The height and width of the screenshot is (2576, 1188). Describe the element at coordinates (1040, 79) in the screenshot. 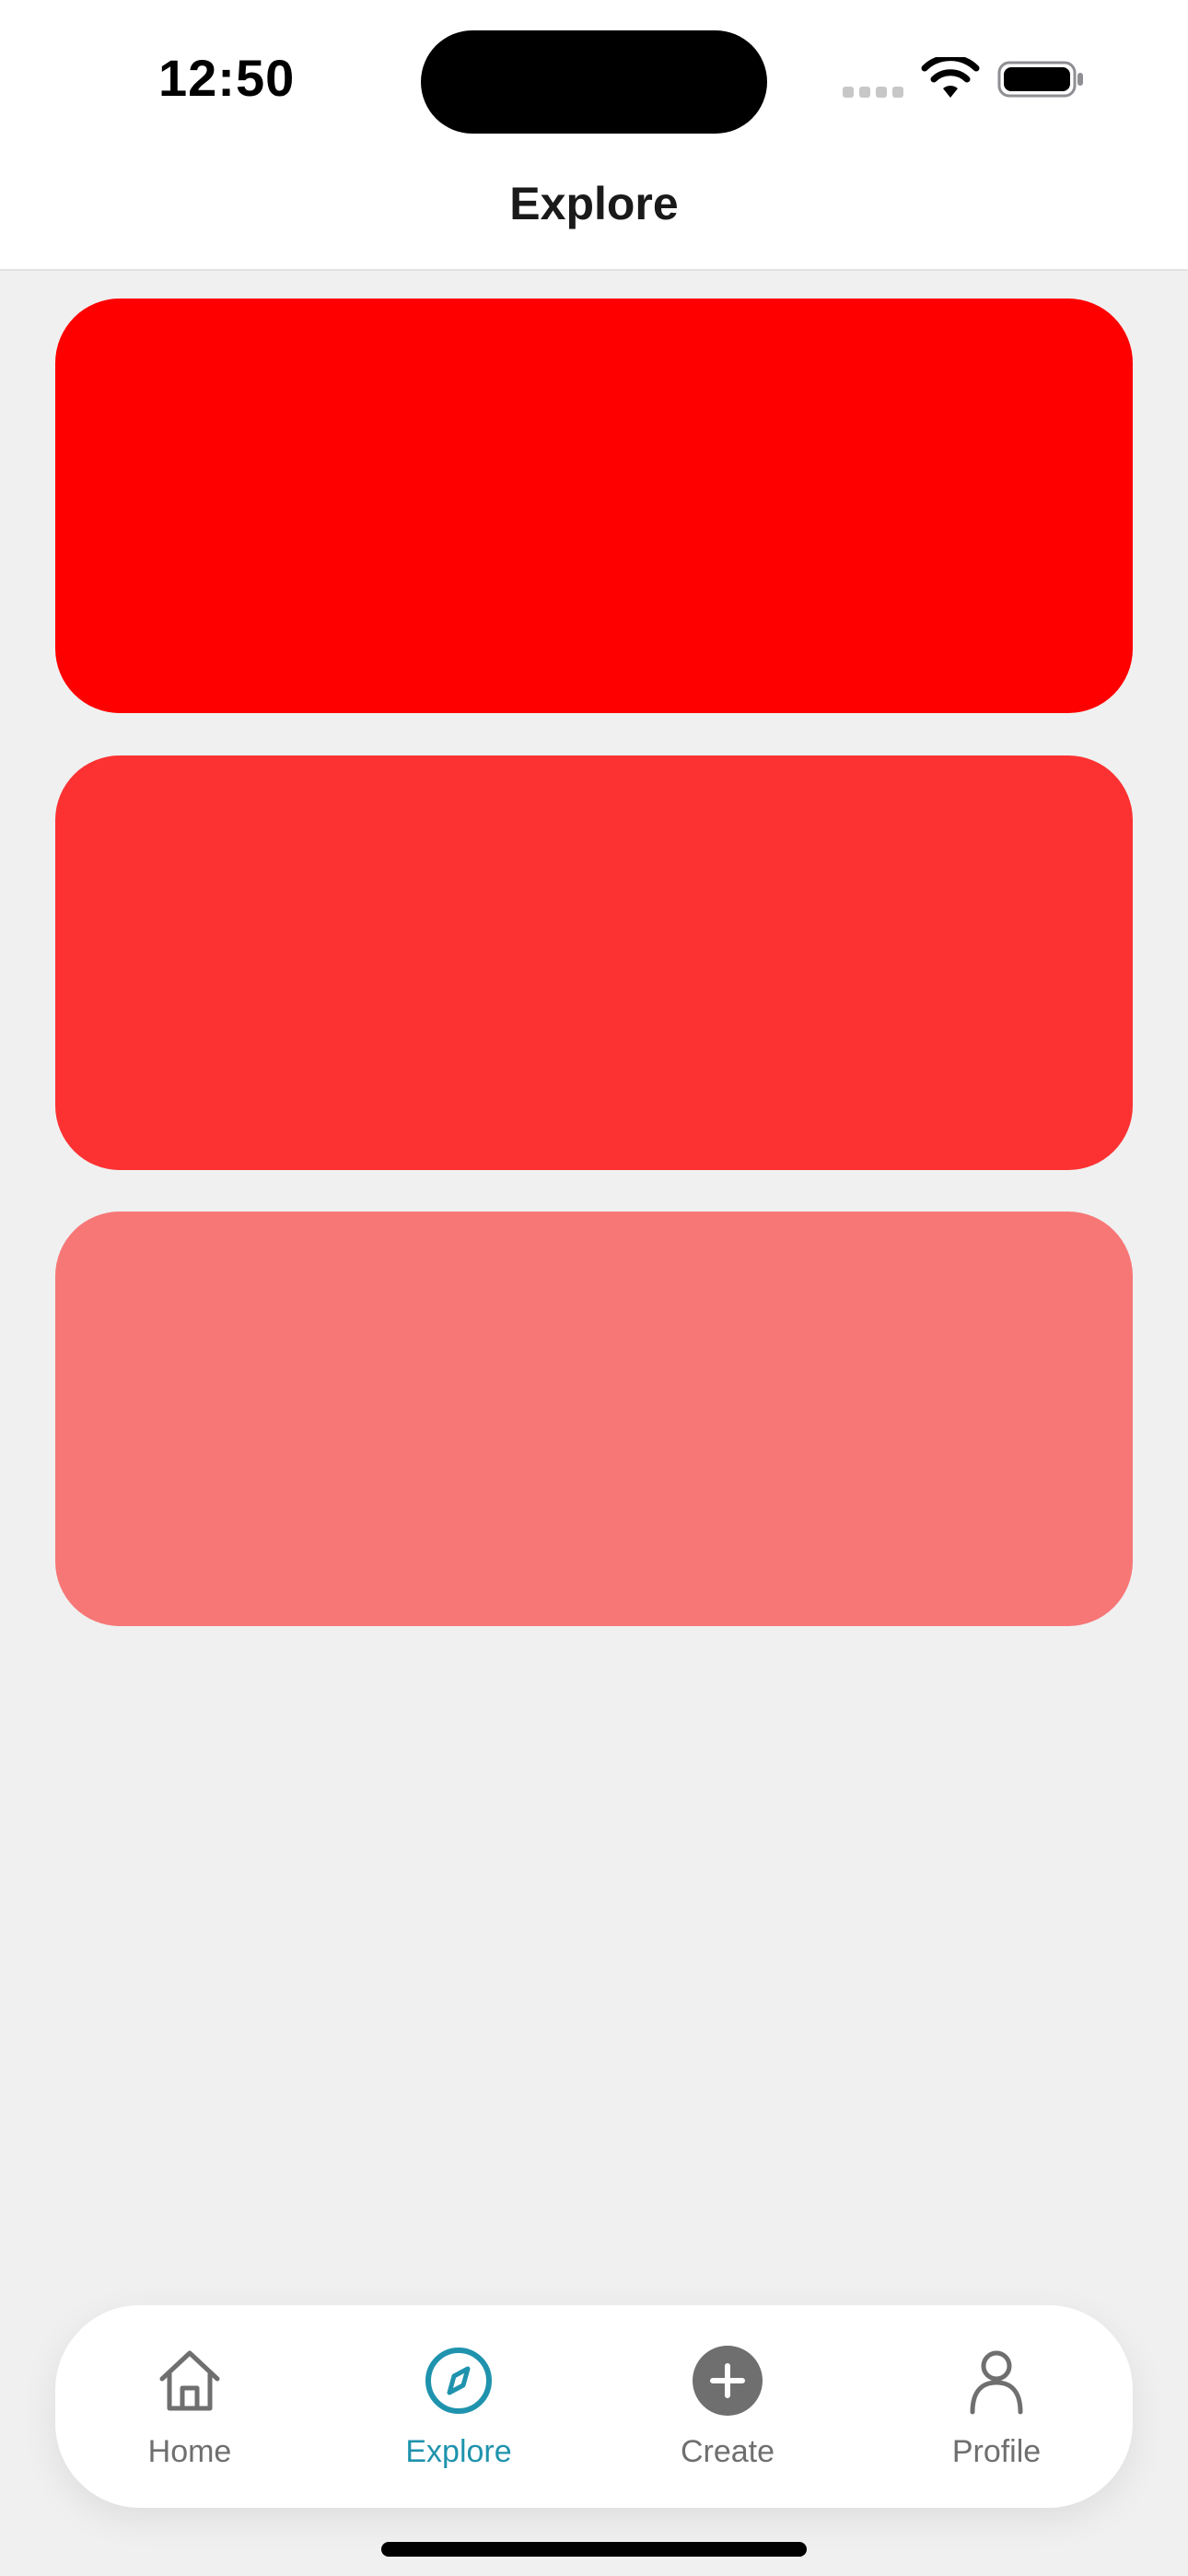

I see `battery-icon` at that location.